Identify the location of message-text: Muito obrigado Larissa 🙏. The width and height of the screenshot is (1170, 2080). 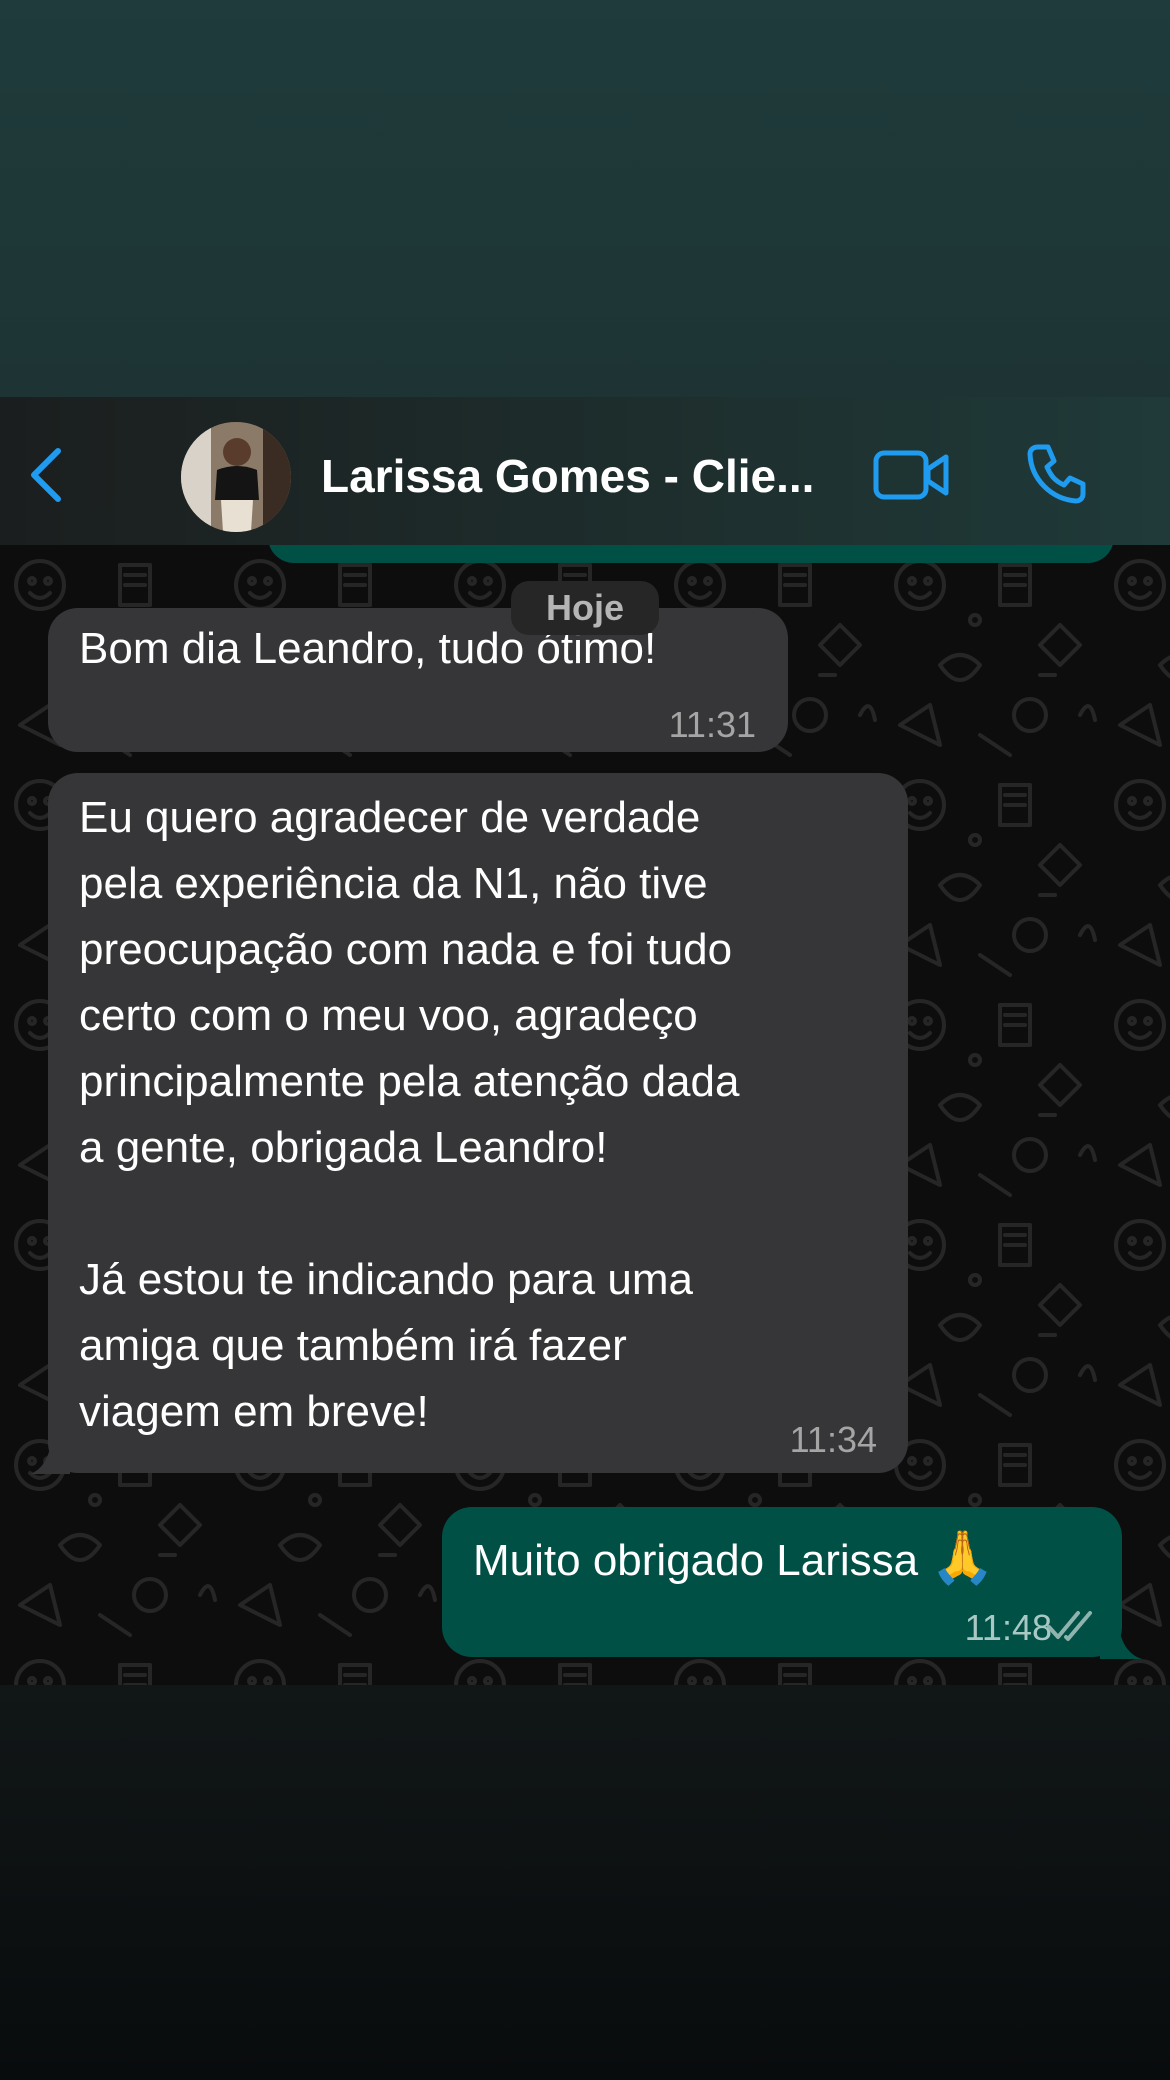
(734, 1559).